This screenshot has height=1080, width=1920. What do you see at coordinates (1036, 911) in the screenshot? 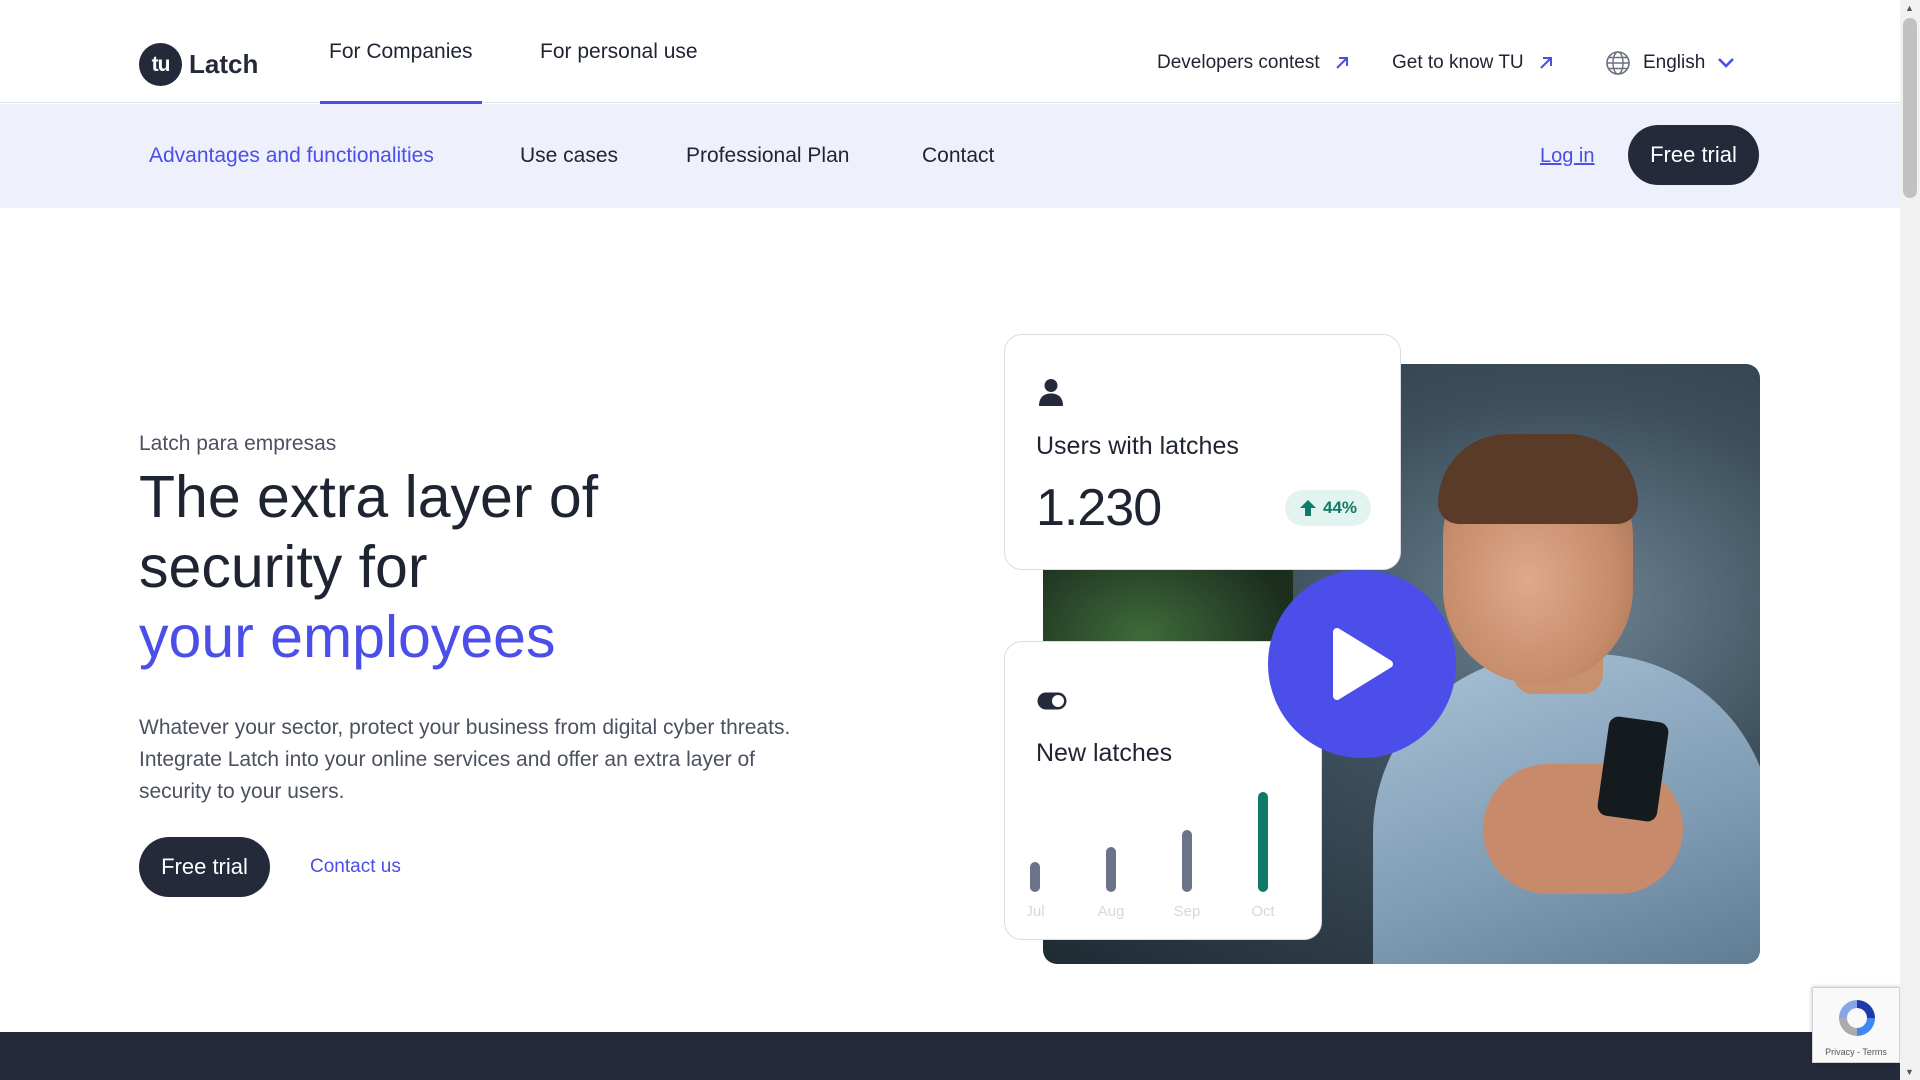
I see `chart-label-jul: Jul` at bounding box center [1036, 911].